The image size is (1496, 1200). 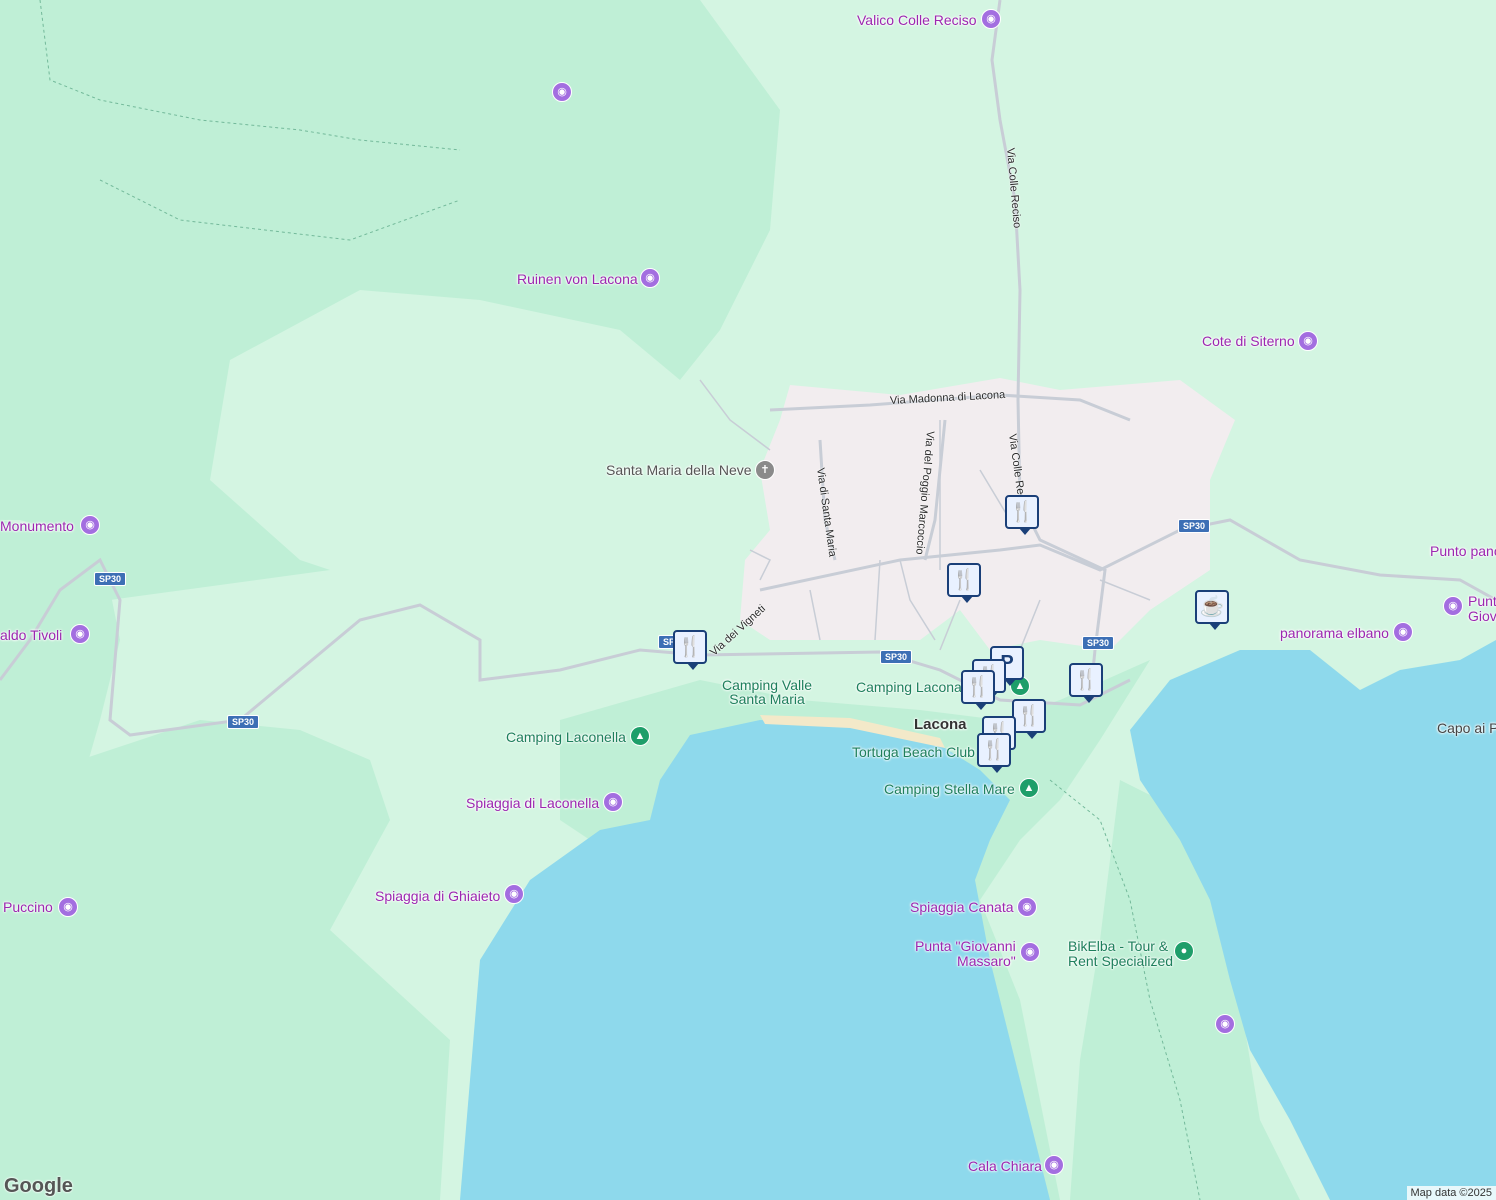 I want to click on map-attribution: Map data ©2025, so click(x=1451, y=1193).